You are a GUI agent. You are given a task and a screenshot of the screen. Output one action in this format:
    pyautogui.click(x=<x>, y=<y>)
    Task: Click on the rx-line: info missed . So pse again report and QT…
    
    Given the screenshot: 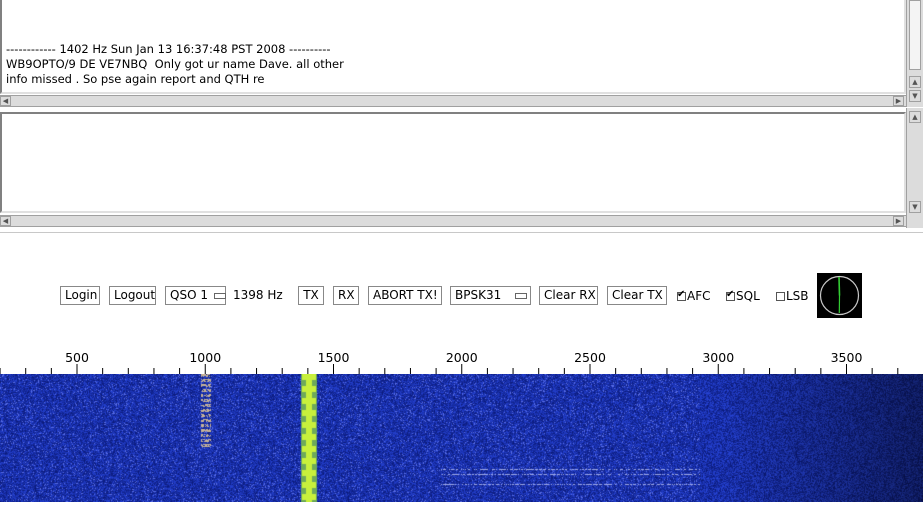 What is the action you would take?
    pyautogui.click(x=135, y=79)
    